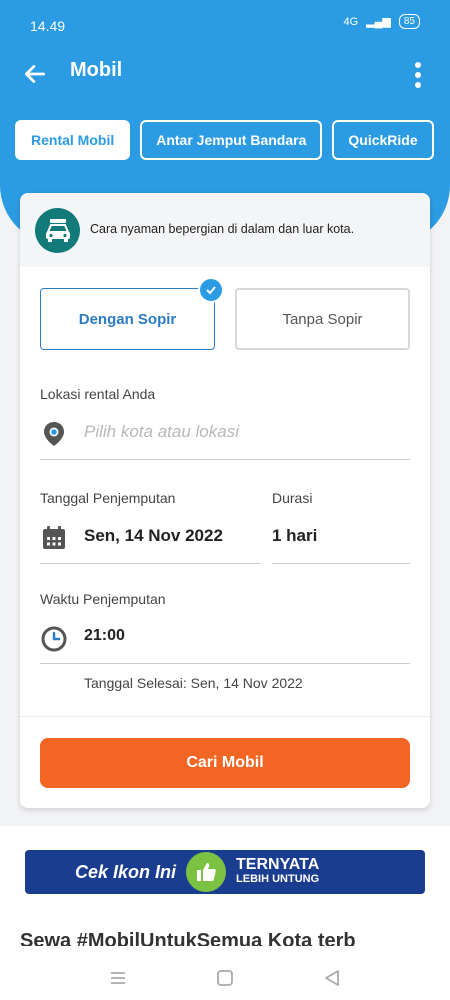  What do you see at coordinates (225, 716) in the screenshot?
I see `card-divider` at bounding box center [225, 716].